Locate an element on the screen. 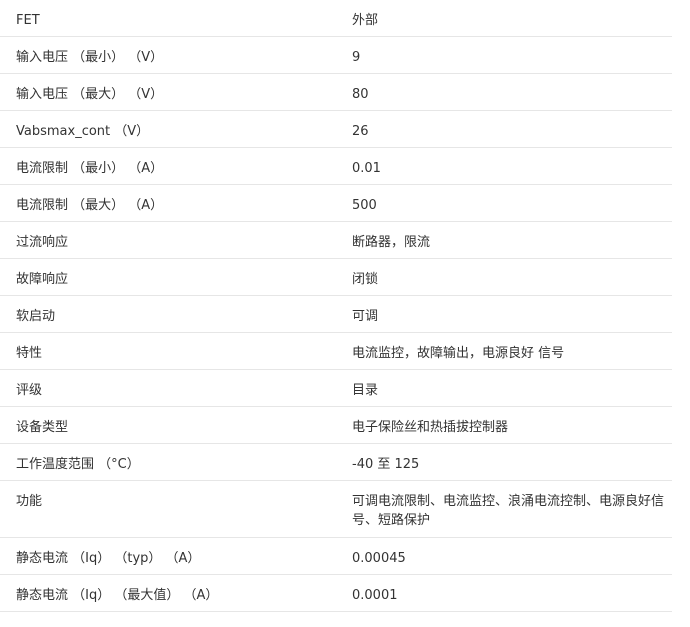 This screenshot has height=627, width=690. spec-label: 电流限制 （最大） （A） is located at coordinates (90, 205).